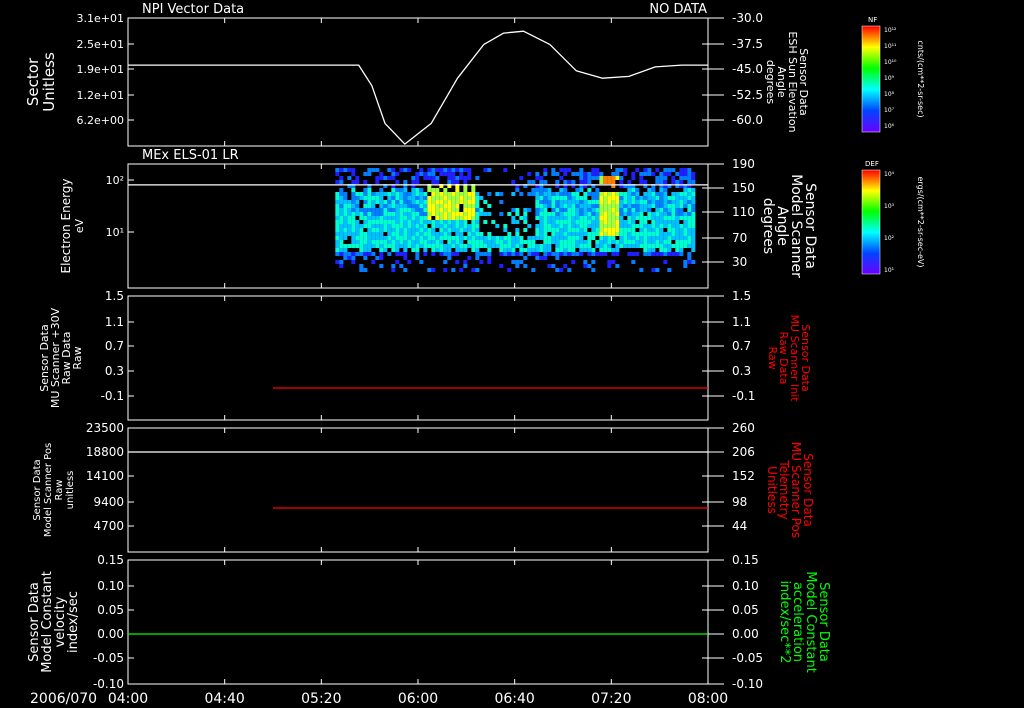 This screenshot has height=708, width=1024. I want to click on panel-1-ylabel-left-2: Unitless, so click(49, 82).